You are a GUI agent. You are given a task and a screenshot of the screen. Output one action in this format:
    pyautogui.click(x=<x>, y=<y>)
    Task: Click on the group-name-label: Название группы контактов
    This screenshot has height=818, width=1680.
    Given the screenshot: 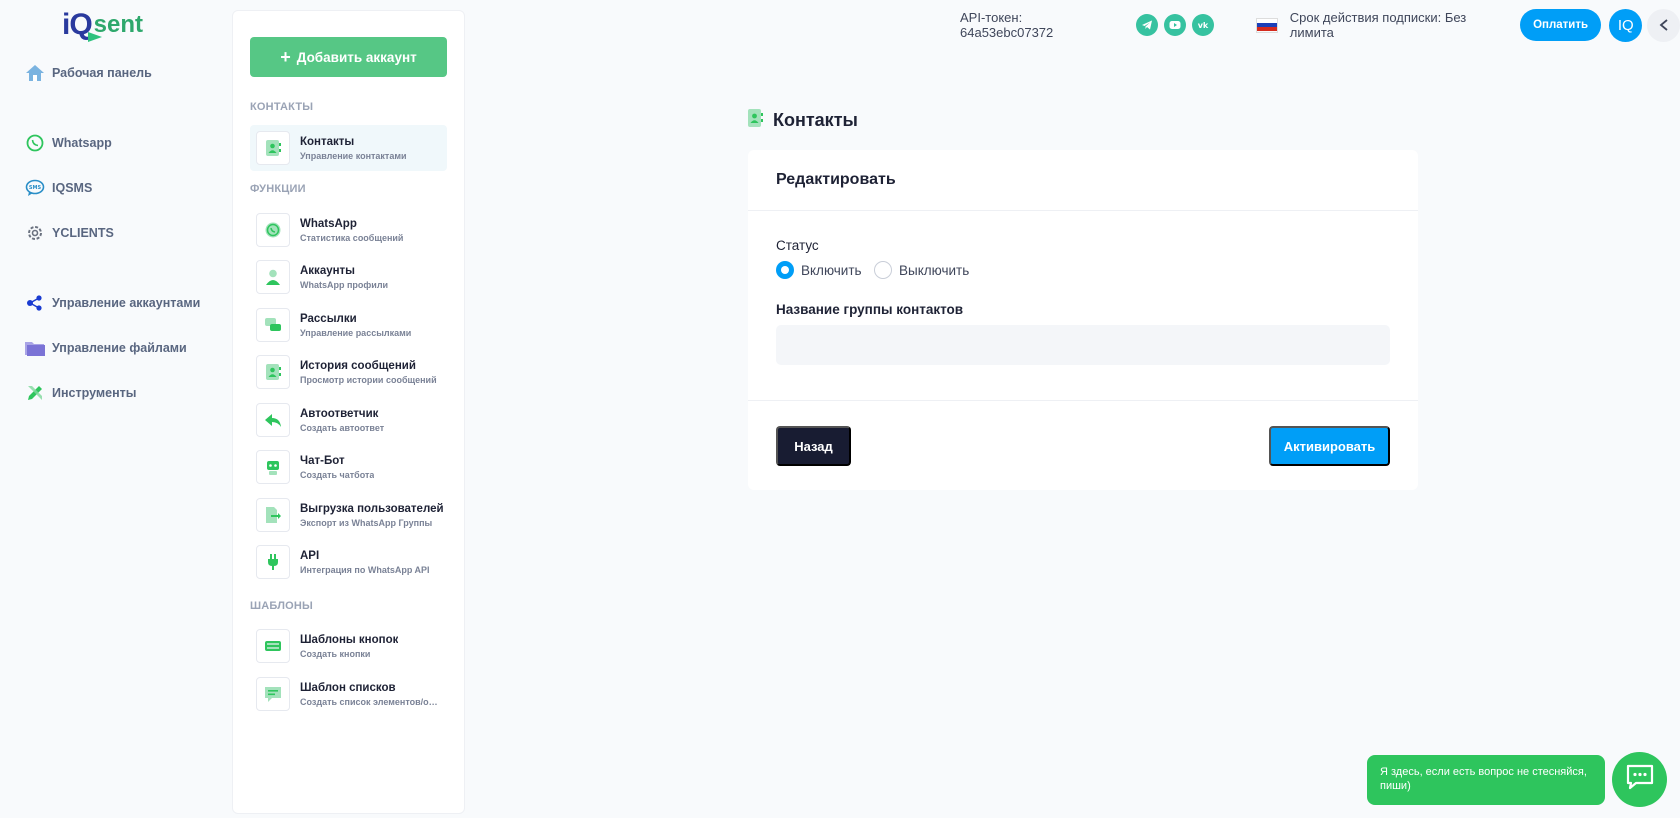 What is the action you would take?
    pyautogui.click(x=870, y=309)
    